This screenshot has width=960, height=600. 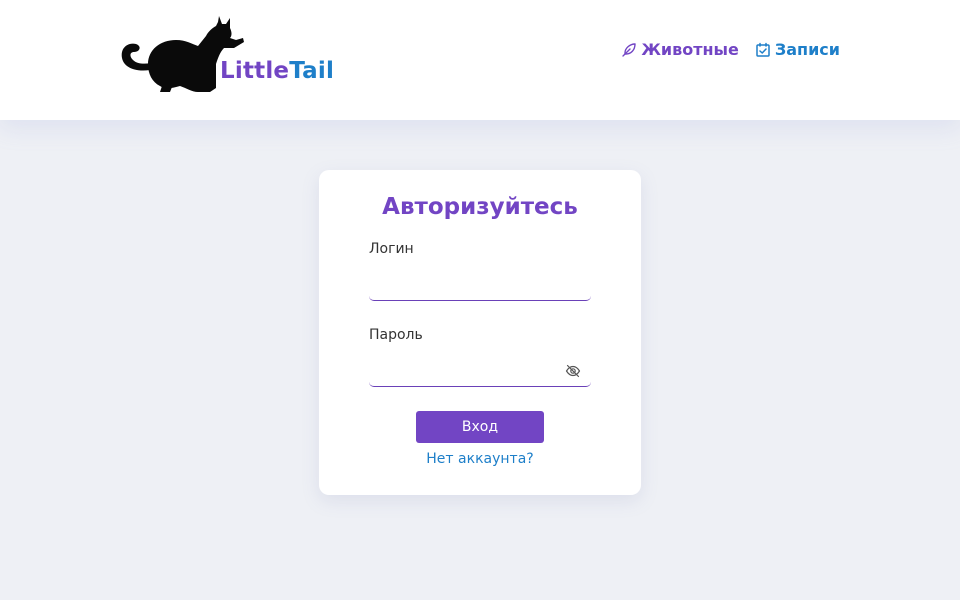 I want to click on nav-records: Записи, so click(x=797, y=49).